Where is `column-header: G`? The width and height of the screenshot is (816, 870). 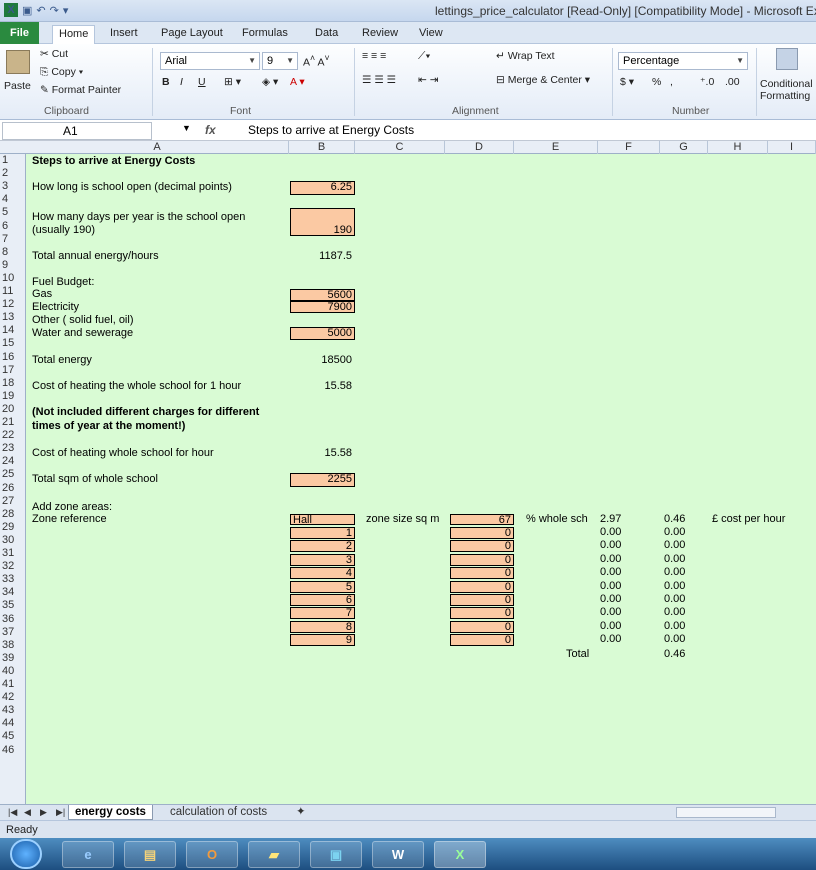 column-header: G is located at coordinates (684, 147).